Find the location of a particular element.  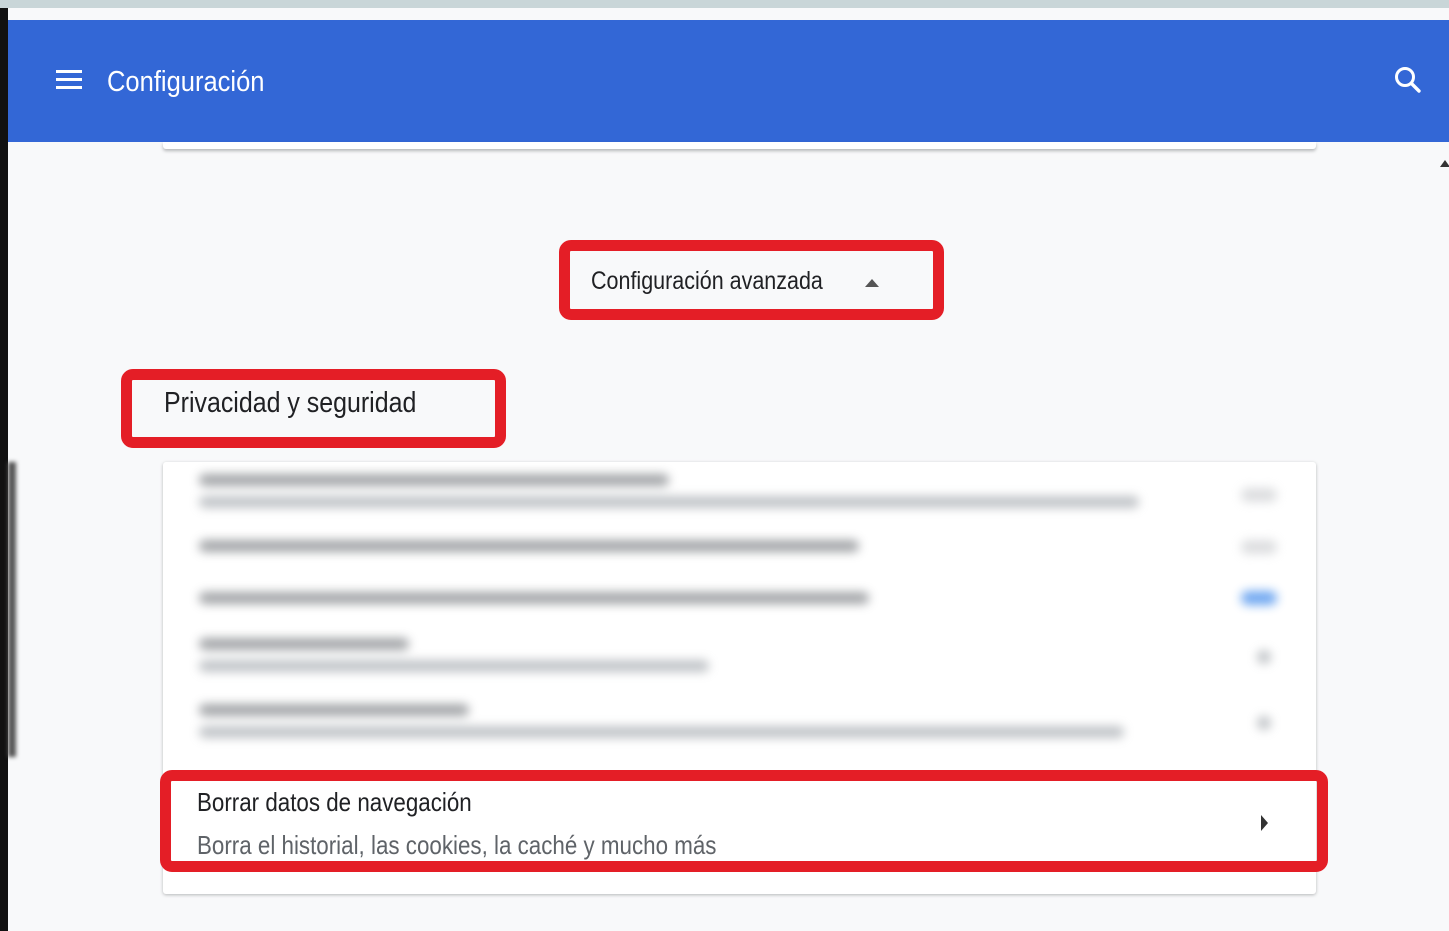

highlight-box-section is located at coordinates (313, 408).